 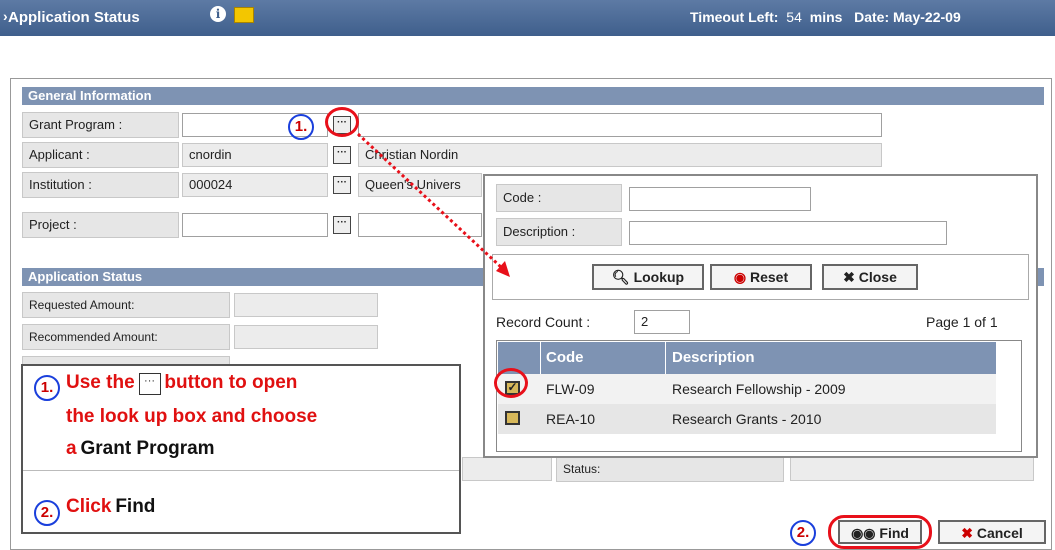 What do you see at coordinates (992, 532) in the screenshot?
I see `cancel-button: ✖ Cancel` at bounding box center [992, 532].